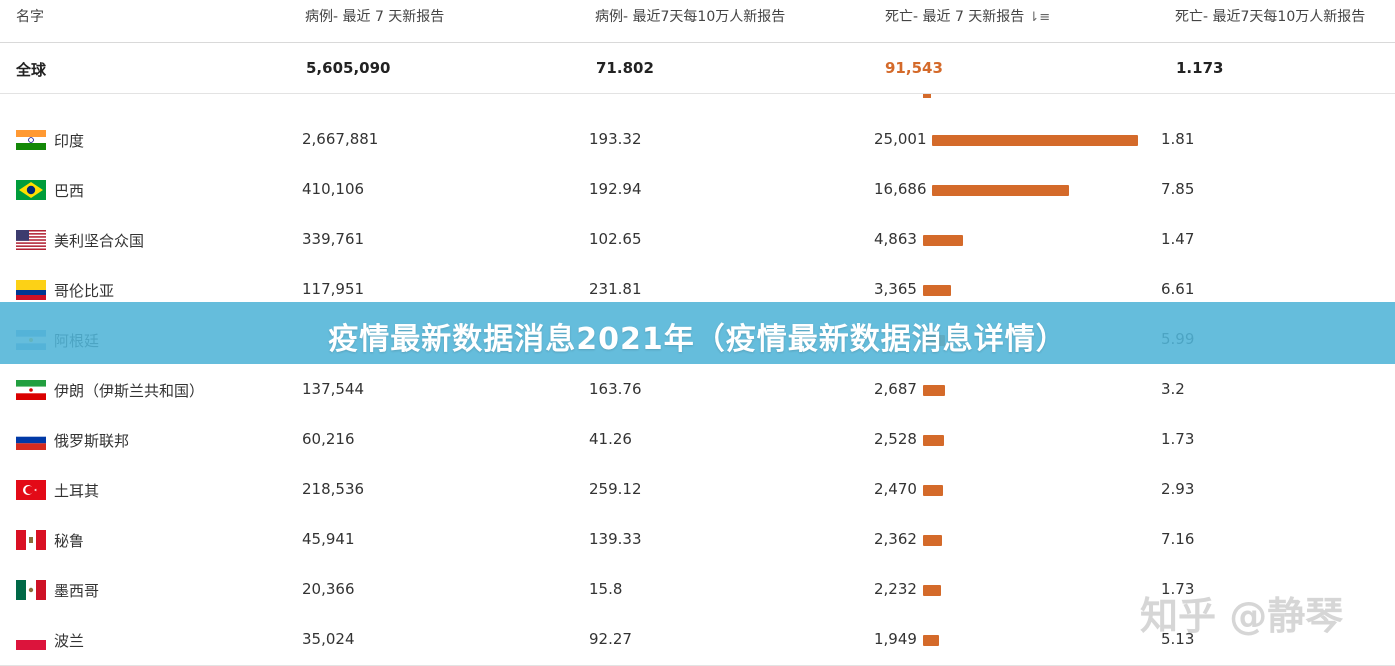 The width and height of the screenshot is (1395, 666). What do you see at coordinates (1178, 489) in the screenshot?
I see `deaths-per-100k: 2.93` at bounding box center [1178, 489].